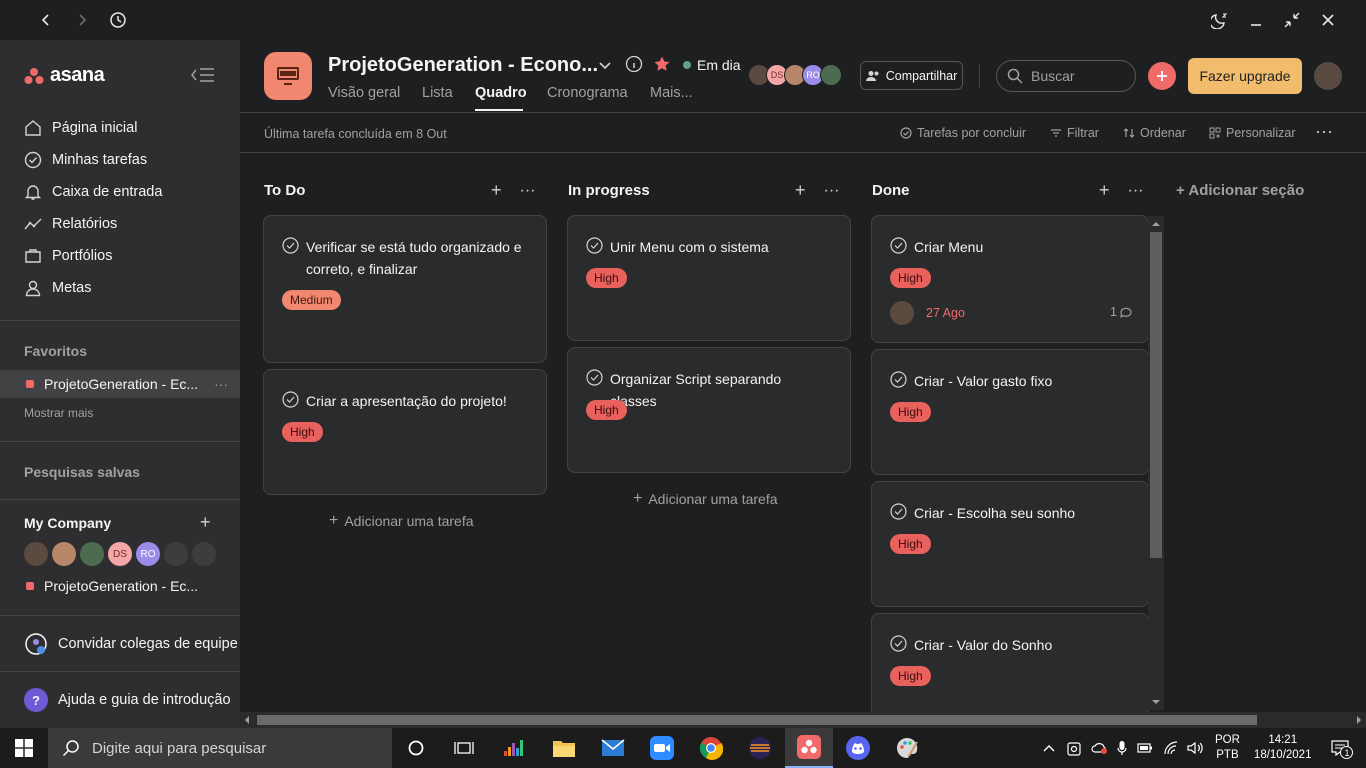 The width and height of the screenshot is (1366, 768). What do you see at coordinates (1121, 312) in the screenshot?
I see `comment-count: 1` at bounding box center [1121, 312].